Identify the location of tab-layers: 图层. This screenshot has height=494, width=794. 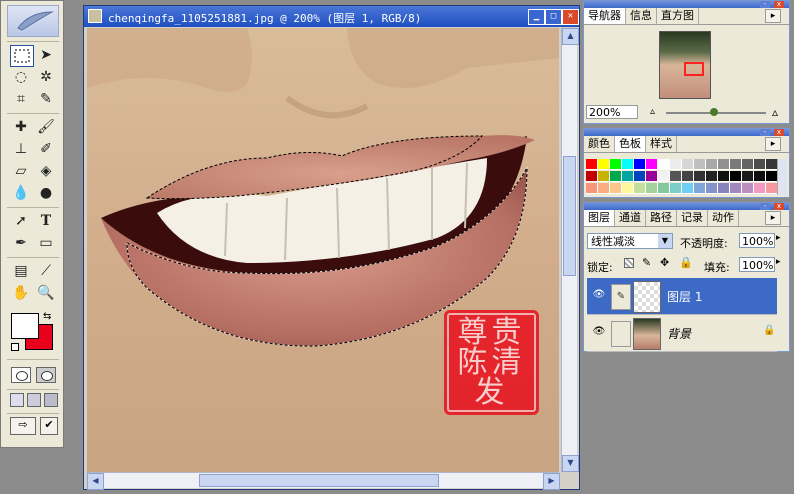
(599, 218).